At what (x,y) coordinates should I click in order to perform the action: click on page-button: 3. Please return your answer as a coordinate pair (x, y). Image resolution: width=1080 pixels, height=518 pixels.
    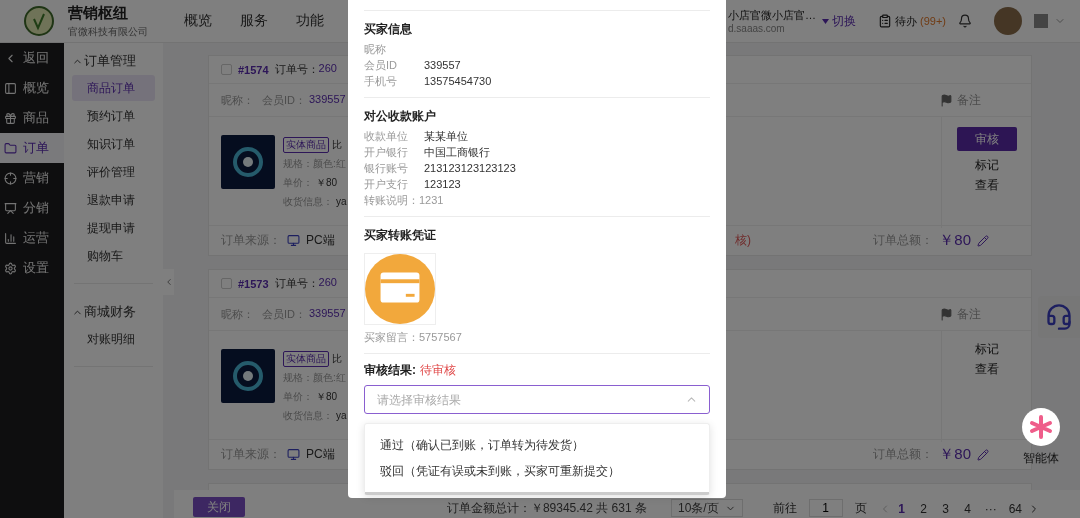
    Looking at the image, I should click on (945, 509).